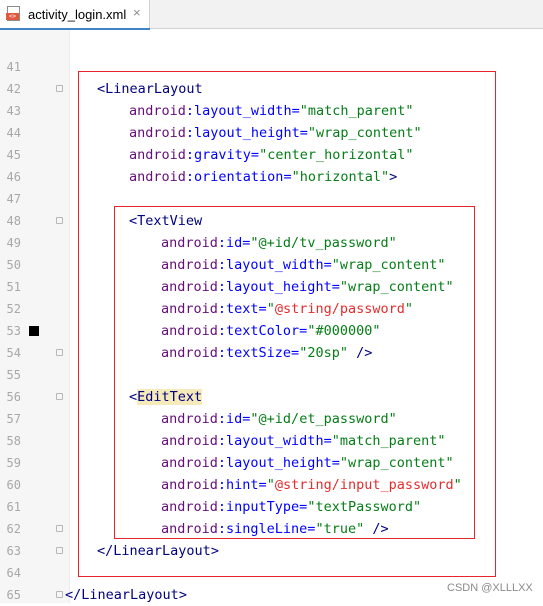 Image resolution: width=543 pixels, height=606 pixels. I want to click on line-number: 41, so click(13, 67).